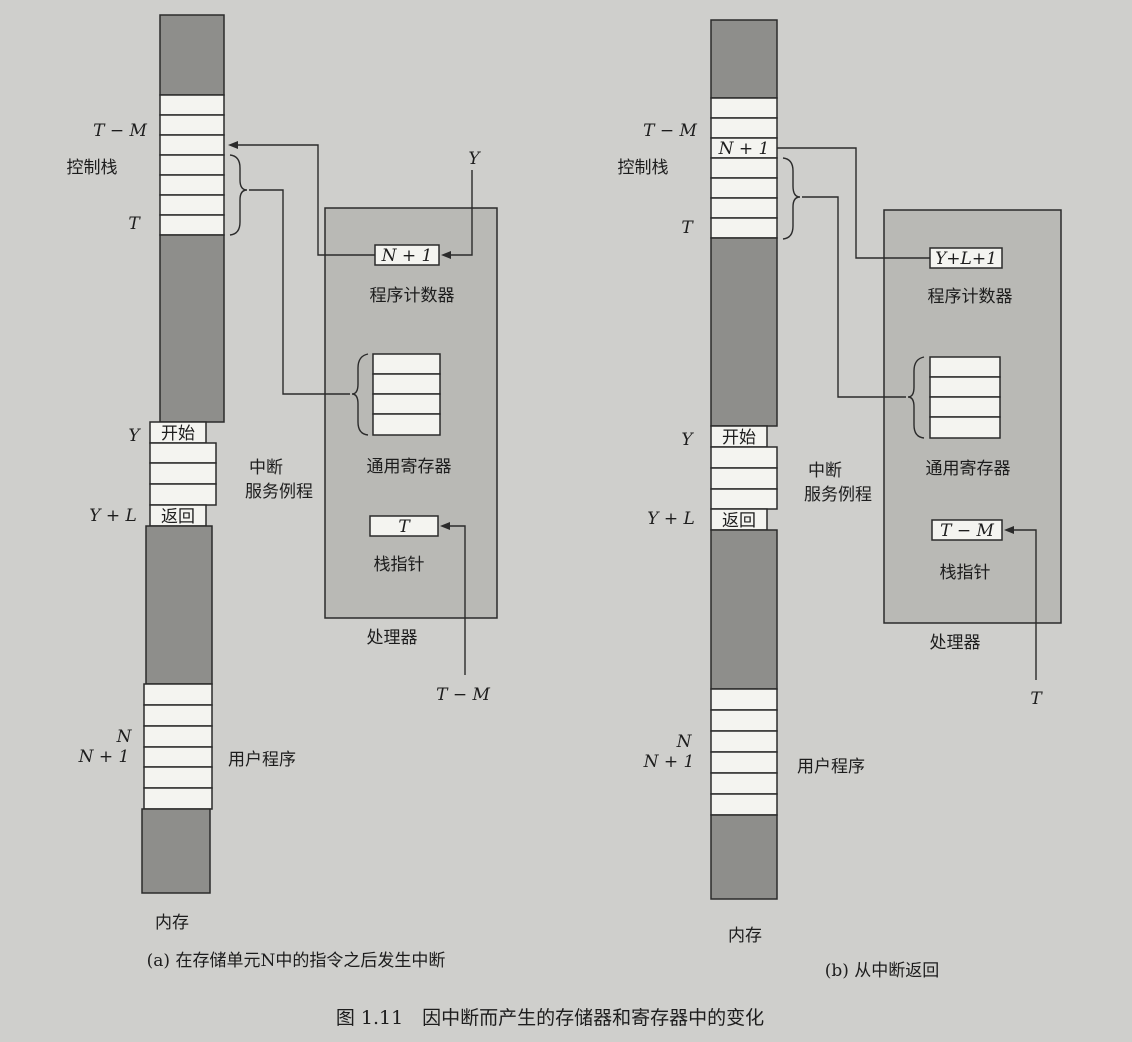 The image size is (1132, 1042). I want to click on arrowhead, so click(233, 145).